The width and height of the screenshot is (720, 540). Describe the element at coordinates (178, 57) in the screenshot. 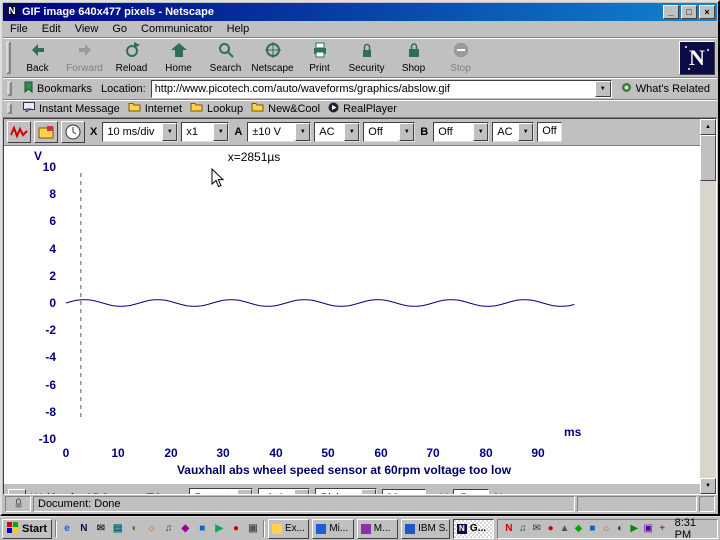

I see `home-button: Home` at that location.